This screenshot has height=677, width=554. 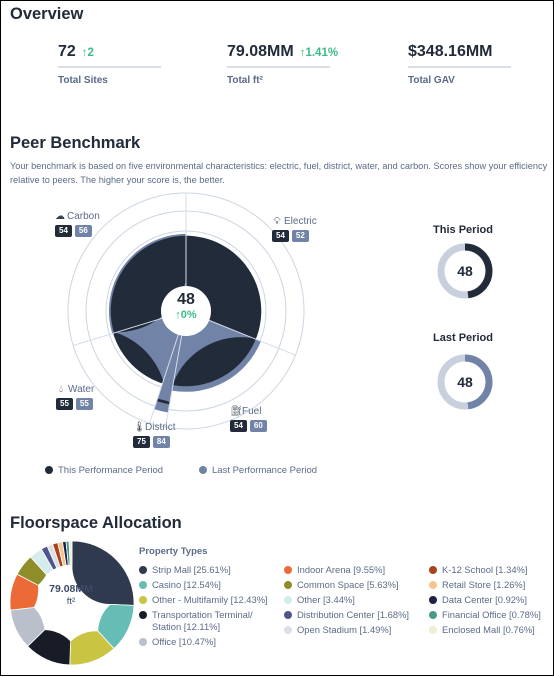 What do you see at coordinates (326, 599) in the screenshot?
I see `legend-label: Other [3.44%]` at bounding box center [326, 599].